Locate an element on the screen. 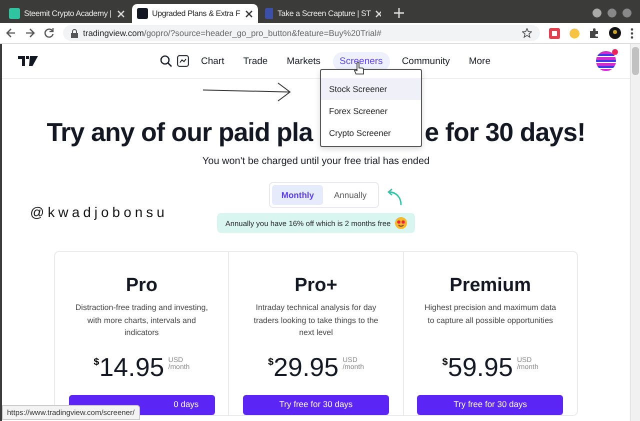  new-tab-icon is located at coordinates (399, 13).